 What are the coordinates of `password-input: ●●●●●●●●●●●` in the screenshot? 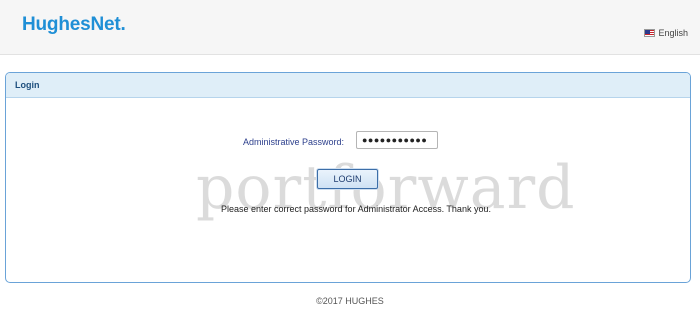 It's located at (397, 140).